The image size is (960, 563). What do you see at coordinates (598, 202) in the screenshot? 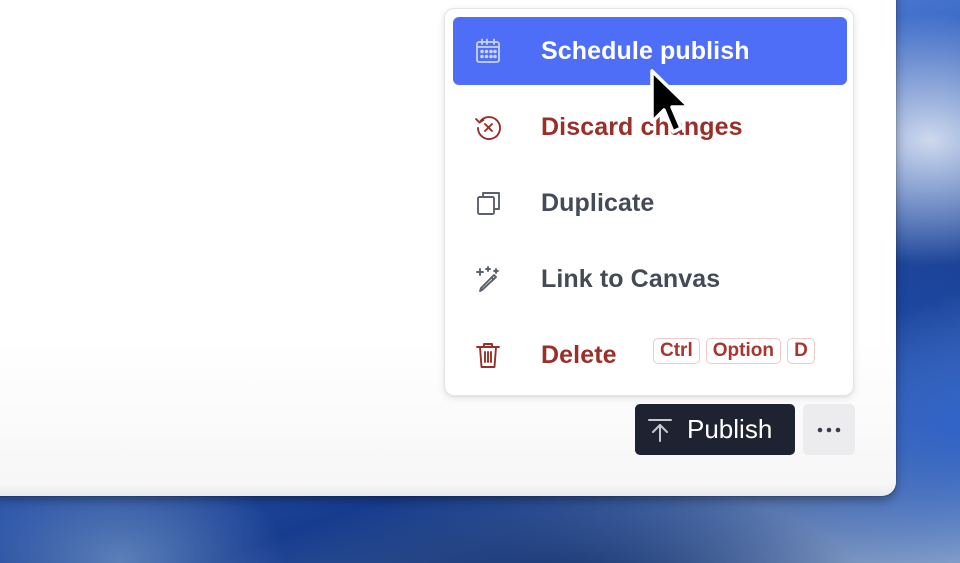
I see `menu-item-label: Duplicate` at bounding box center [598, 202].